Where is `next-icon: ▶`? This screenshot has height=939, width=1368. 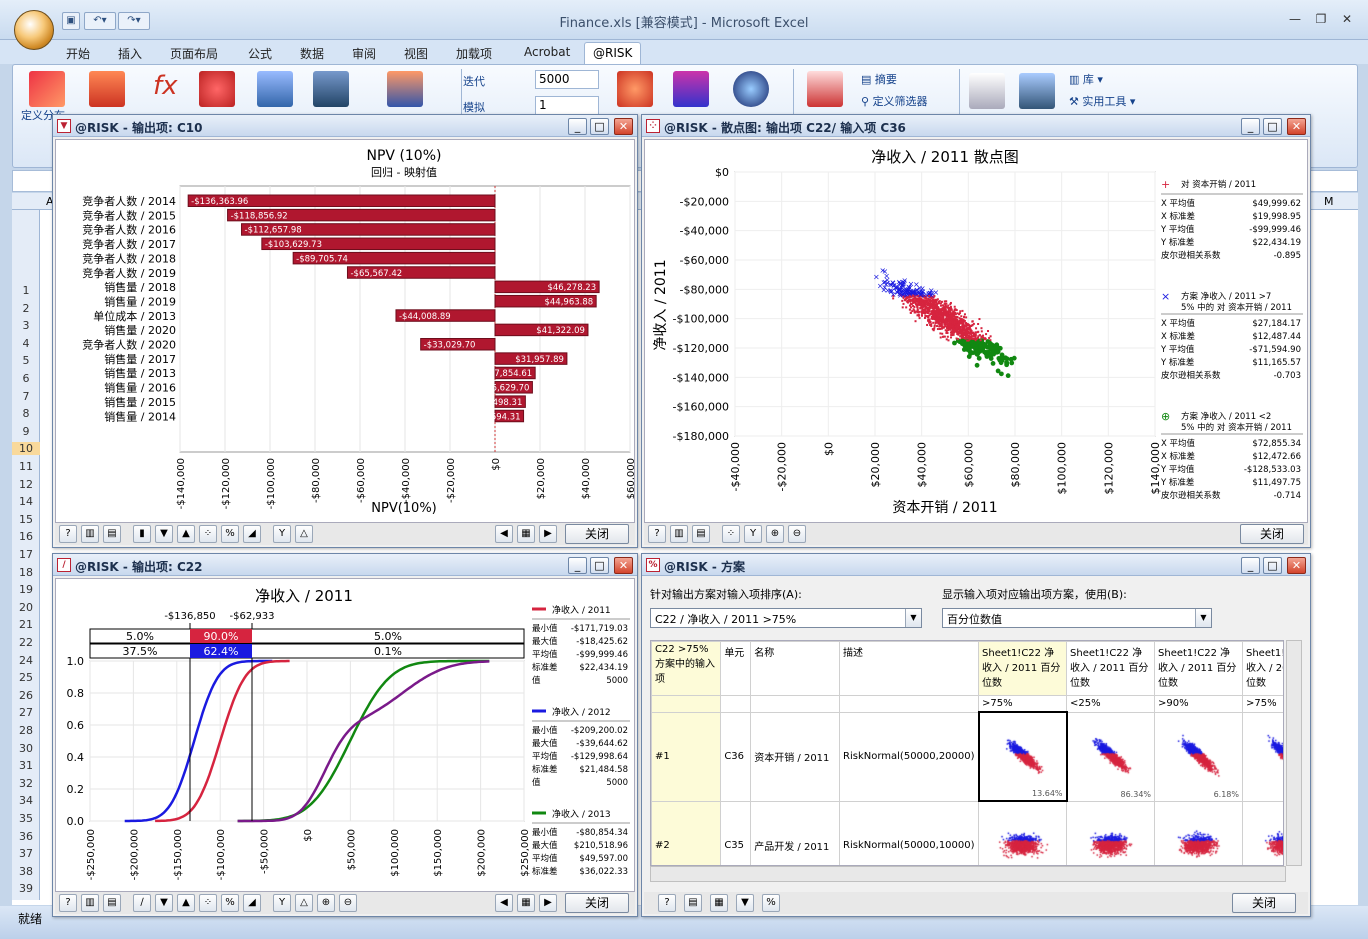 next-icon: ▶ is located at coordinates (548, 903).